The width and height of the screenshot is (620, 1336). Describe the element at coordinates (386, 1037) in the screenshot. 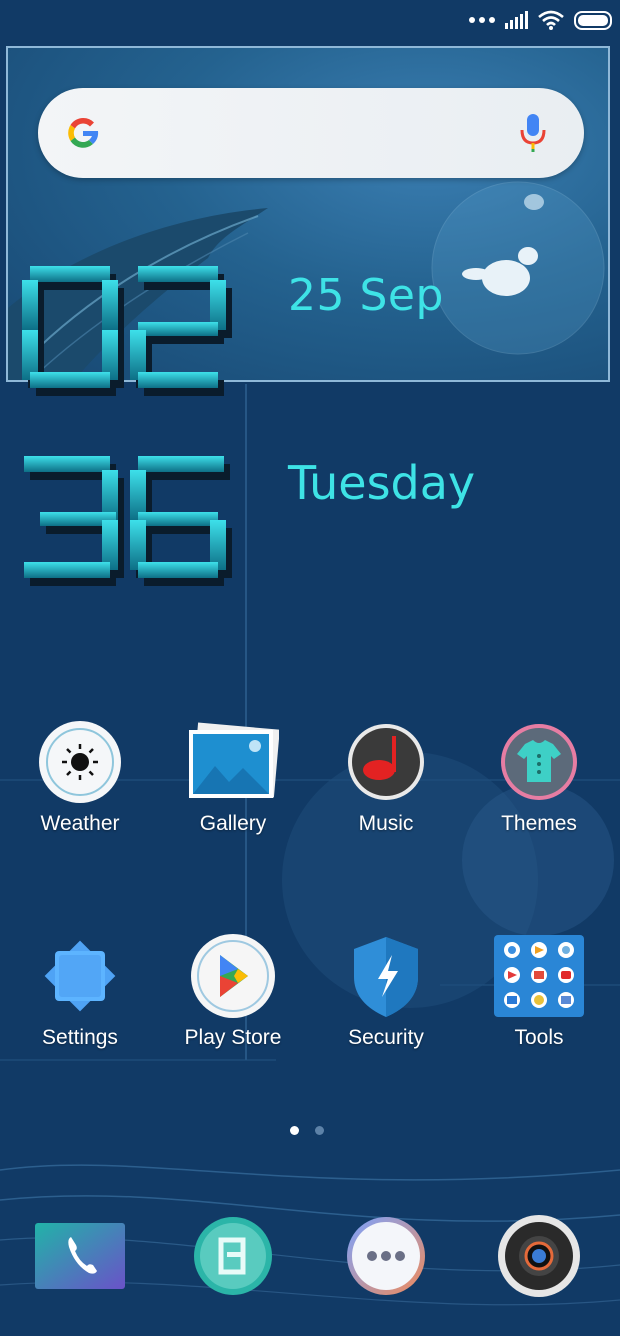

I see `app-label: Security` at that location.